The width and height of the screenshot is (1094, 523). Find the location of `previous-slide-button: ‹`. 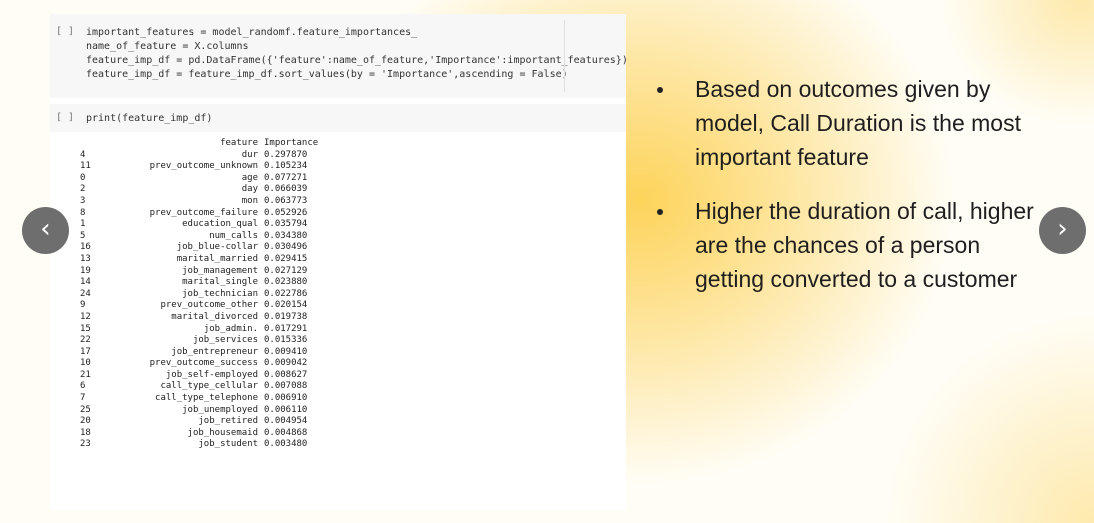

previous-slide-button: ‹ is located at coordinates (45, 230).